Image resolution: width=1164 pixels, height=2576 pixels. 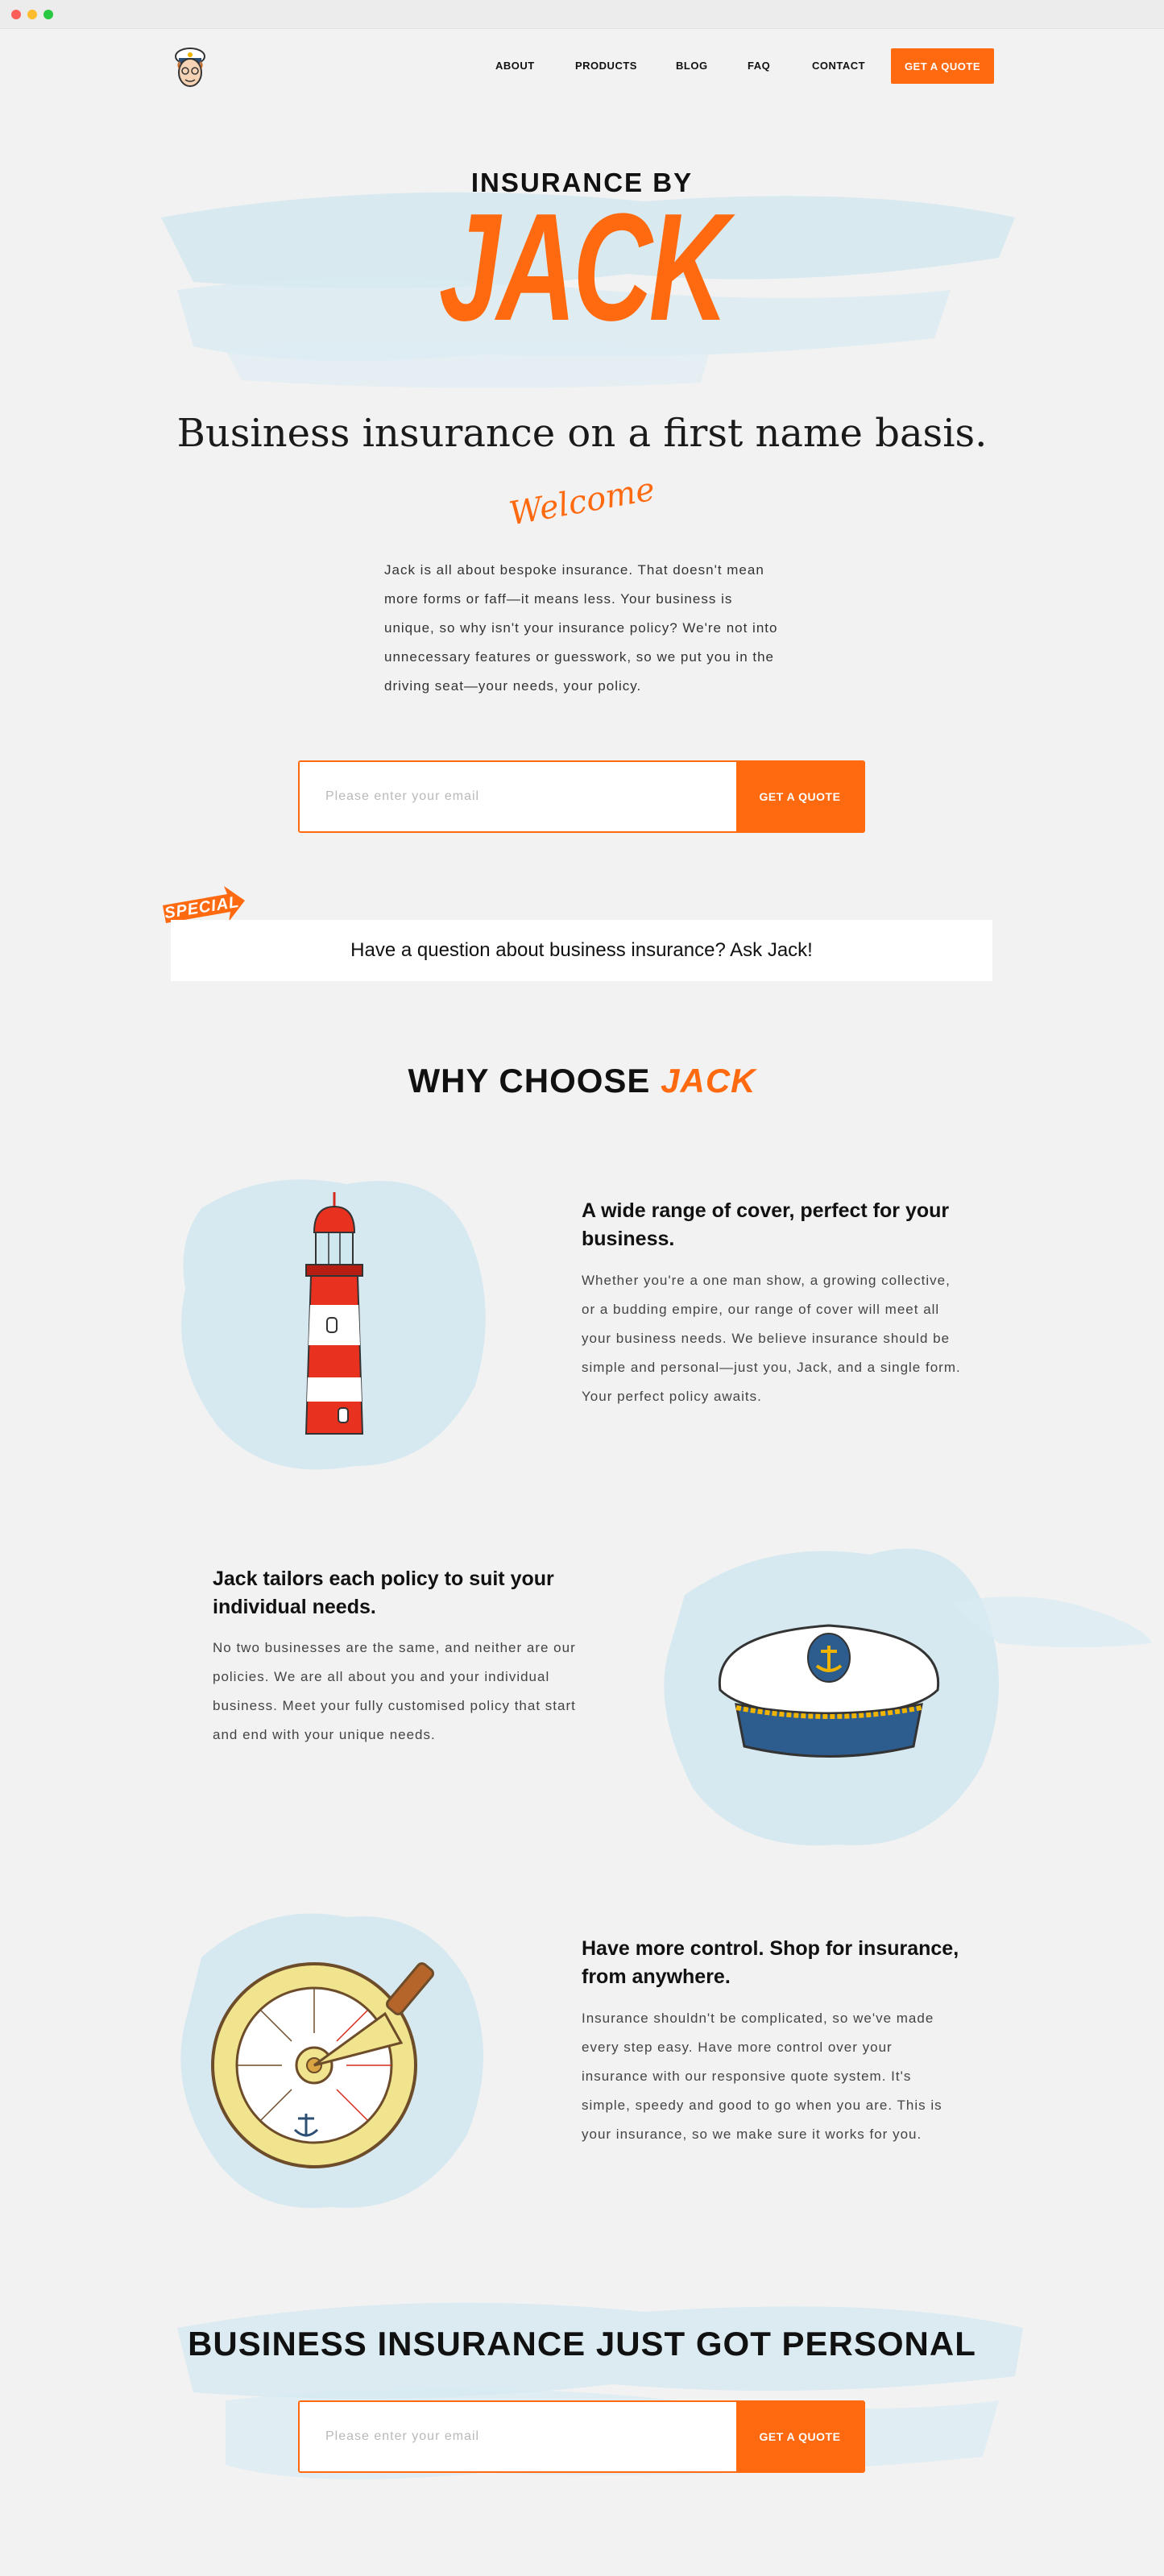 What do you see at coordinates (582, 2344) in the screenshot?
I see `closing-heading: BUSINESS INSURANCE JUST GOT PERSONAL` at bounding box center [582, 2344].